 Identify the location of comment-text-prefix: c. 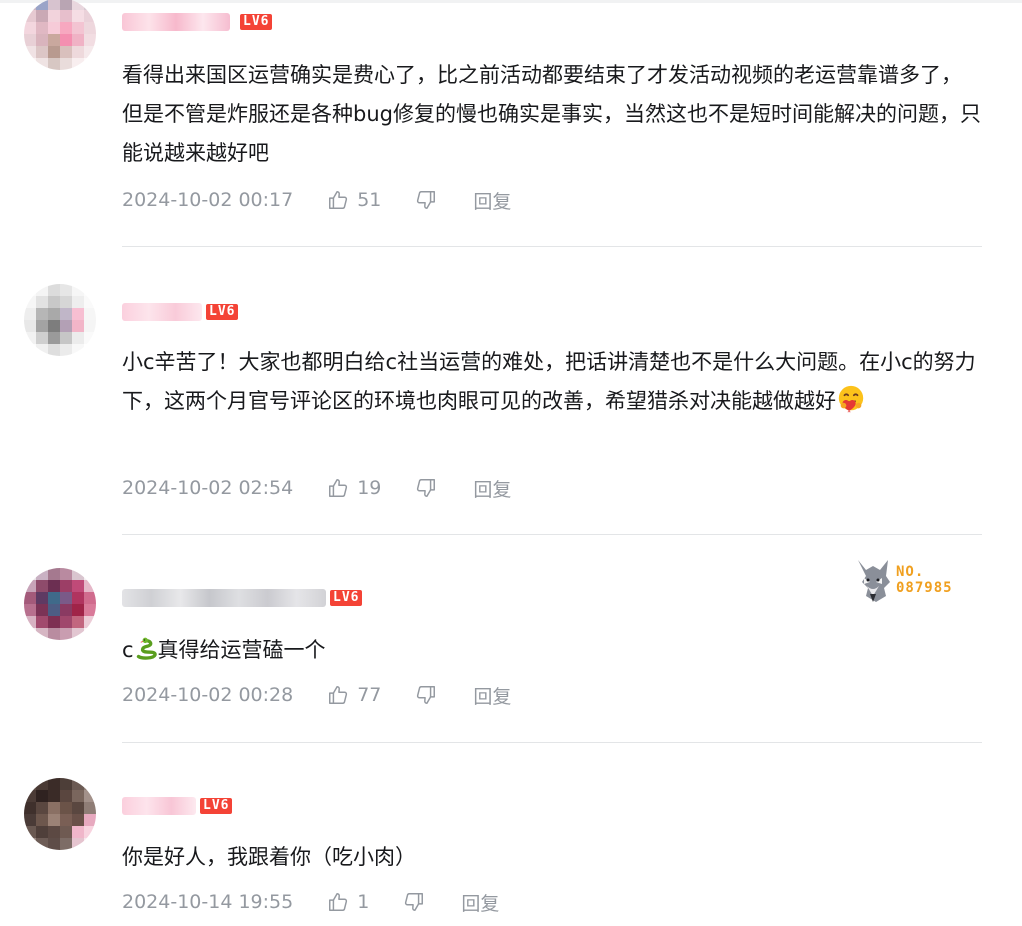
(128, 650).